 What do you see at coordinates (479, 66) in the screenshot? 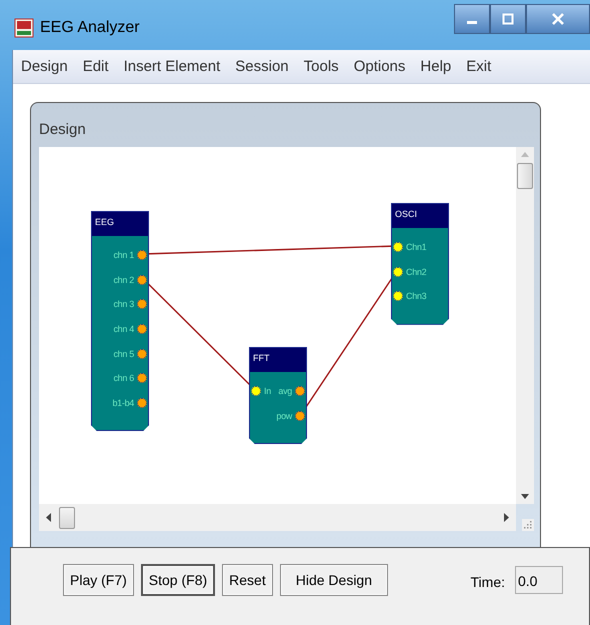
I see `menu-item: Exit` at bounding box center [479, 66].